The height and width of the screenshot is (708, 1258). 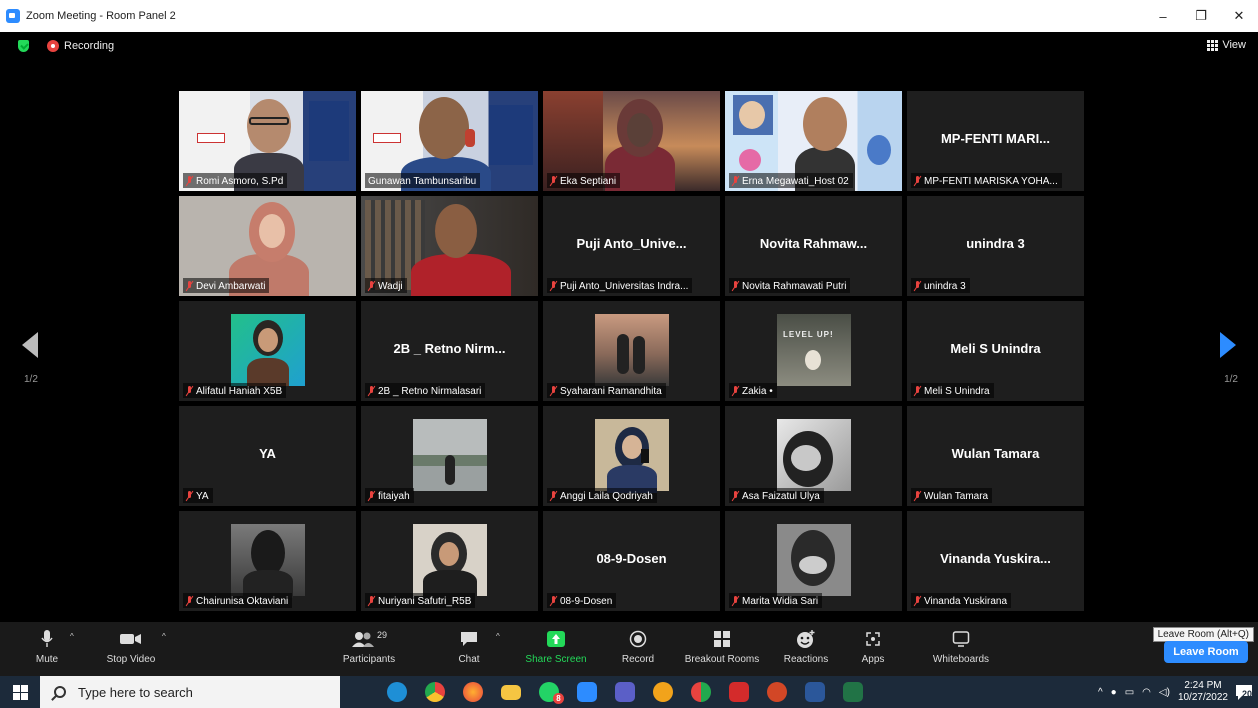 I want to click on excel-app-icon, so click(x=853, y=692).